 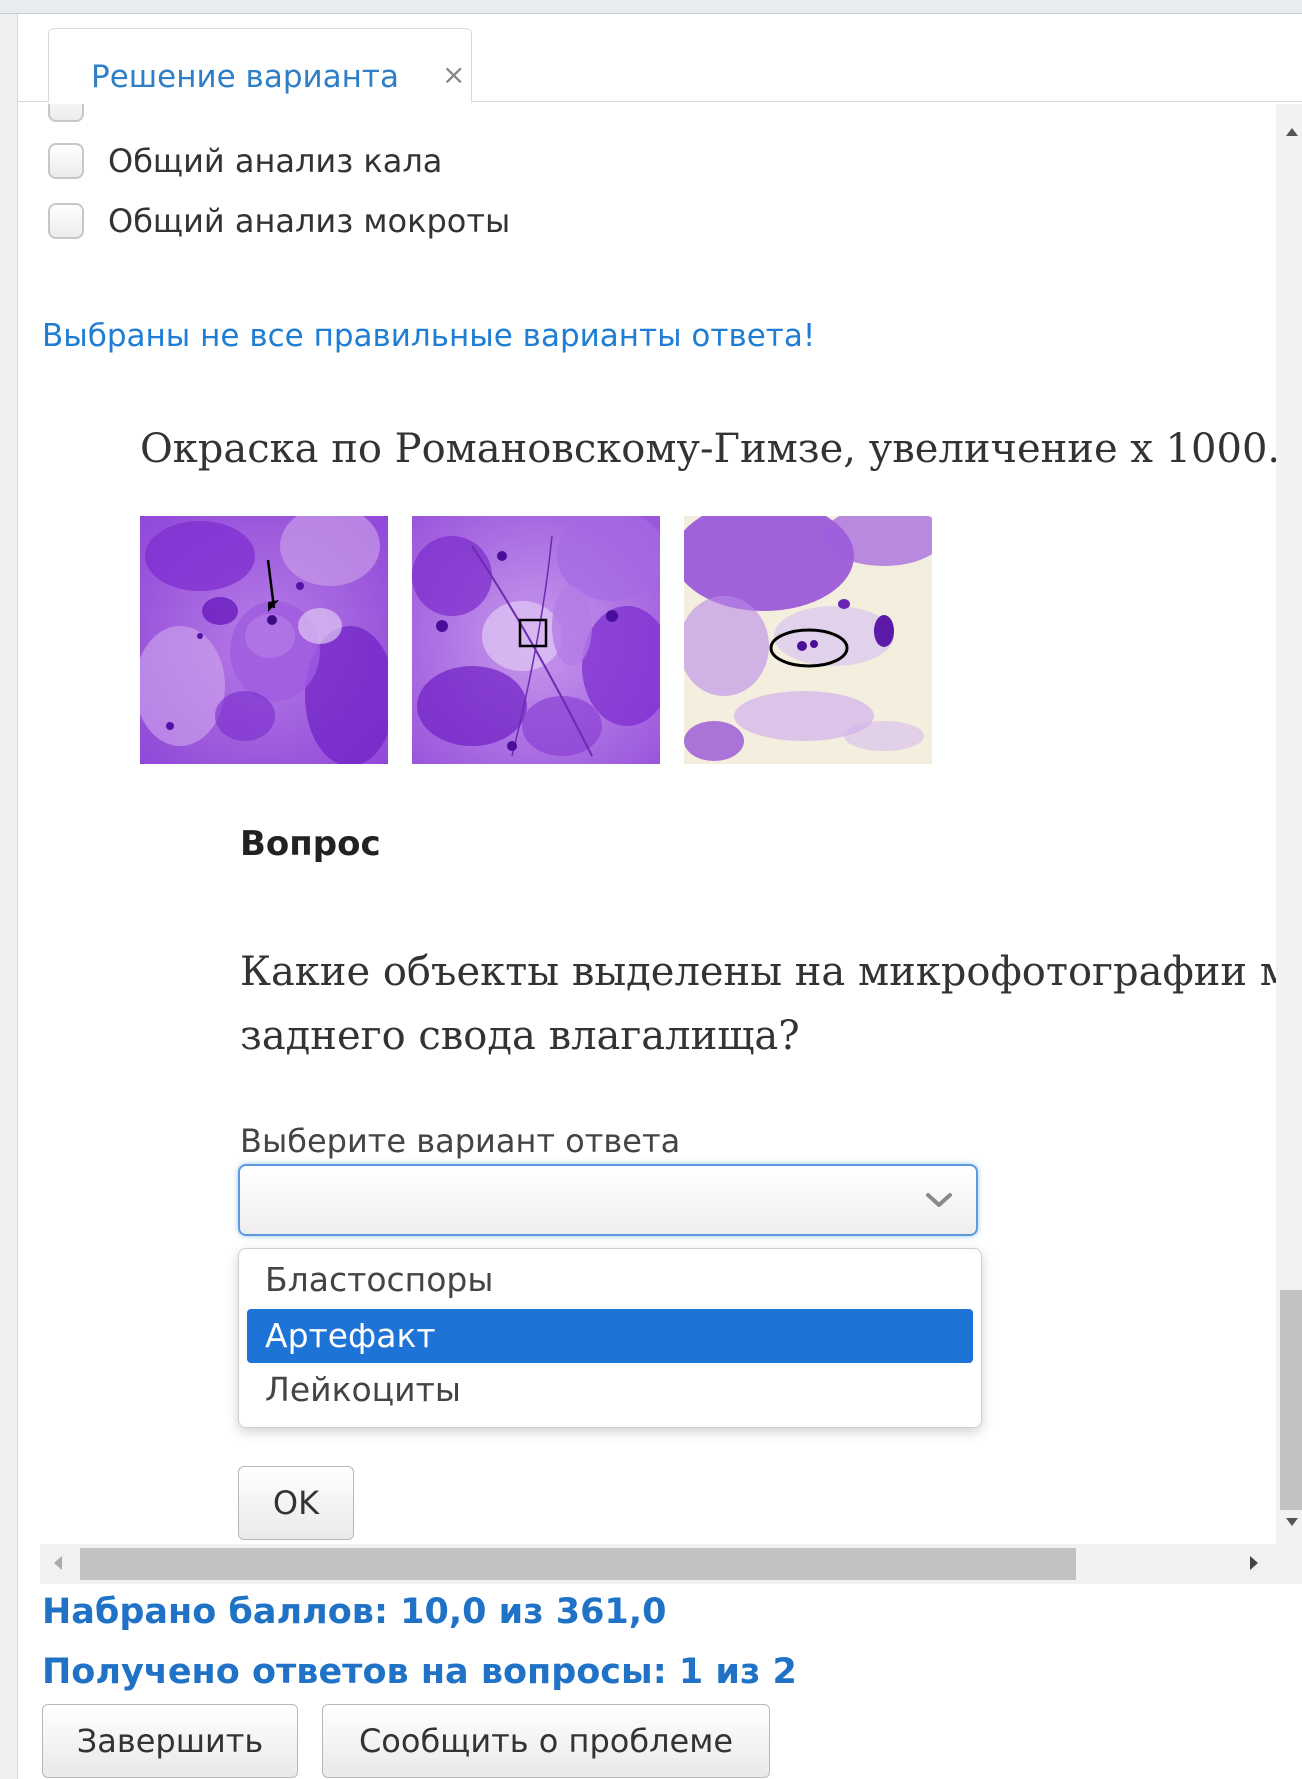 I want to click on tab-bar: Решение варианта ×, so click(x=660, y=58).